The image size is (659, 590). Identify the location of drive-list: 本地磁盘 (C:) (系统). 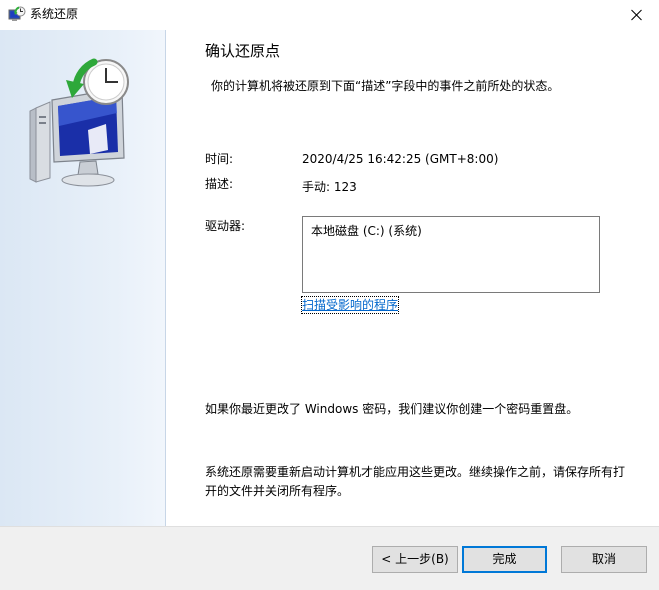
(451, 254).